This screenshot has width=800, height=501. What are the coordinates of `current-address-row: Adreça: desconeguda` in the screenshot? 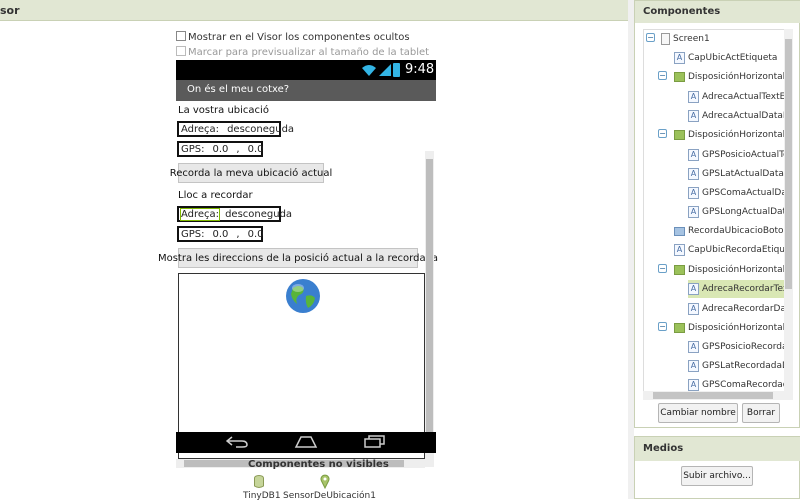 It's located at (235, 129).